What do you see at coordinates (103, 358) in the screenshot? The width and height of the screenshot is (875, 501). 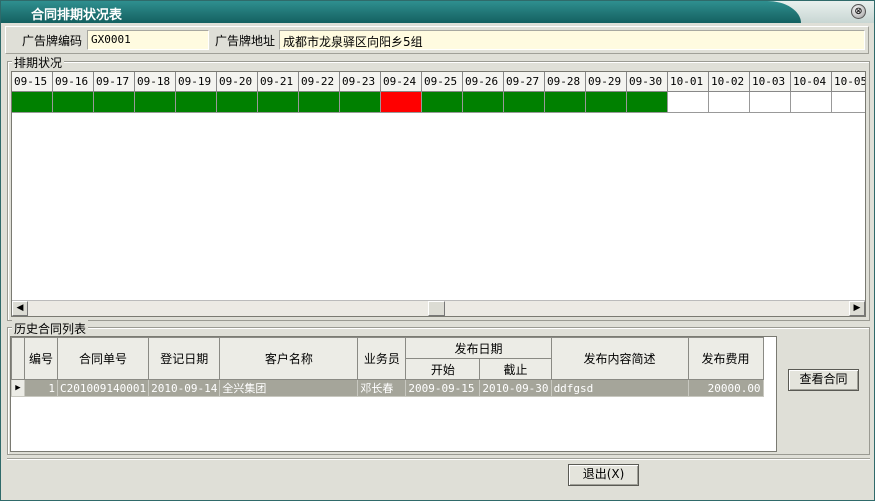 I see `col-contract-no-header: 合同单号` at bounding box center [103, 358].